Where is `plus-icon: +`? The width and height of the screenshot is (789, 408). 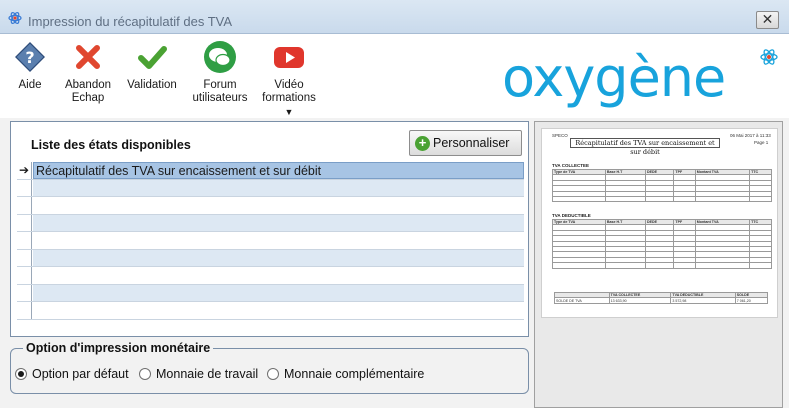
plus-icon: + is located at coordinates (422, 143).